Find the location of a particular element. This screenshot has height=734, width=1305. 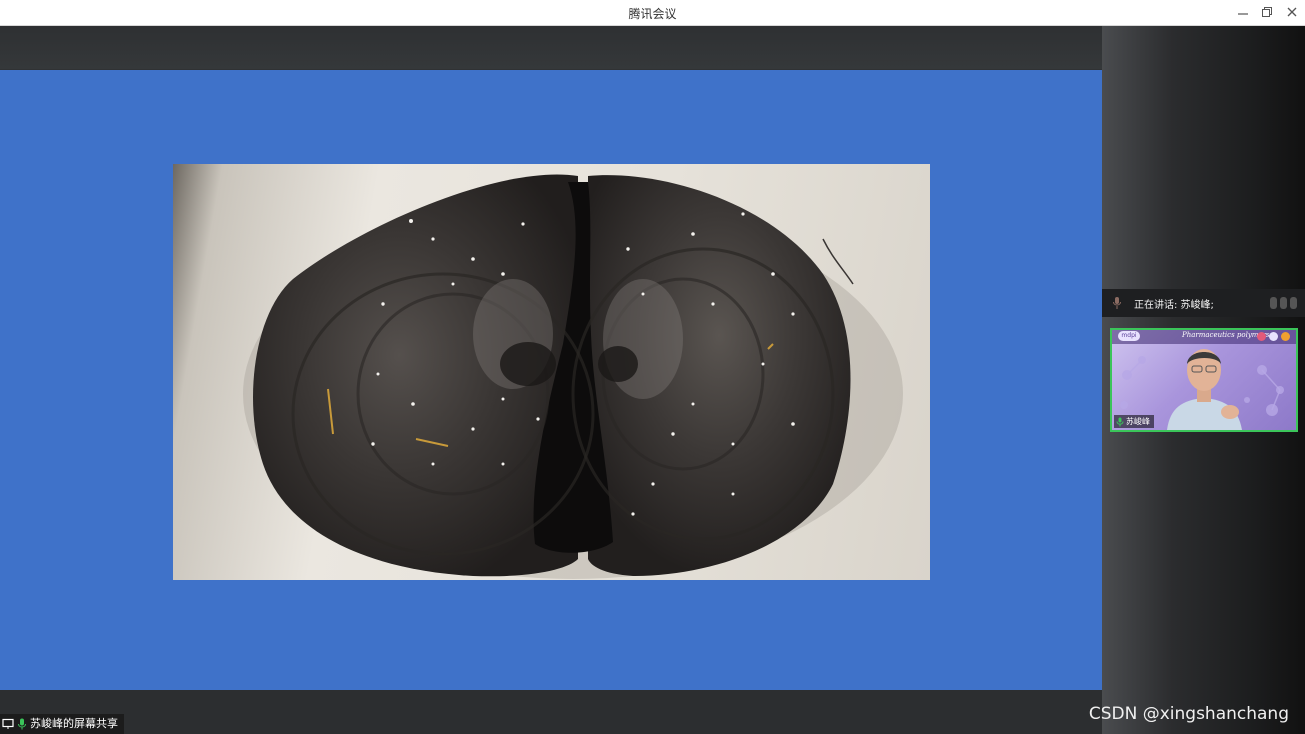

window-title: 腾讯会议 is located at coordinates (652, 14).